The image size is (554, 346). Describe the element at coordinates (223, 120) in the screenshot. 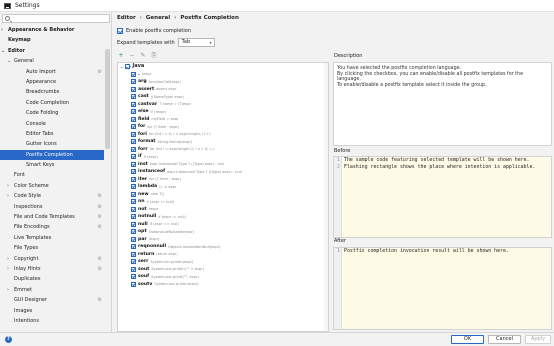

I see `template-row: field myField = expr` at that location.